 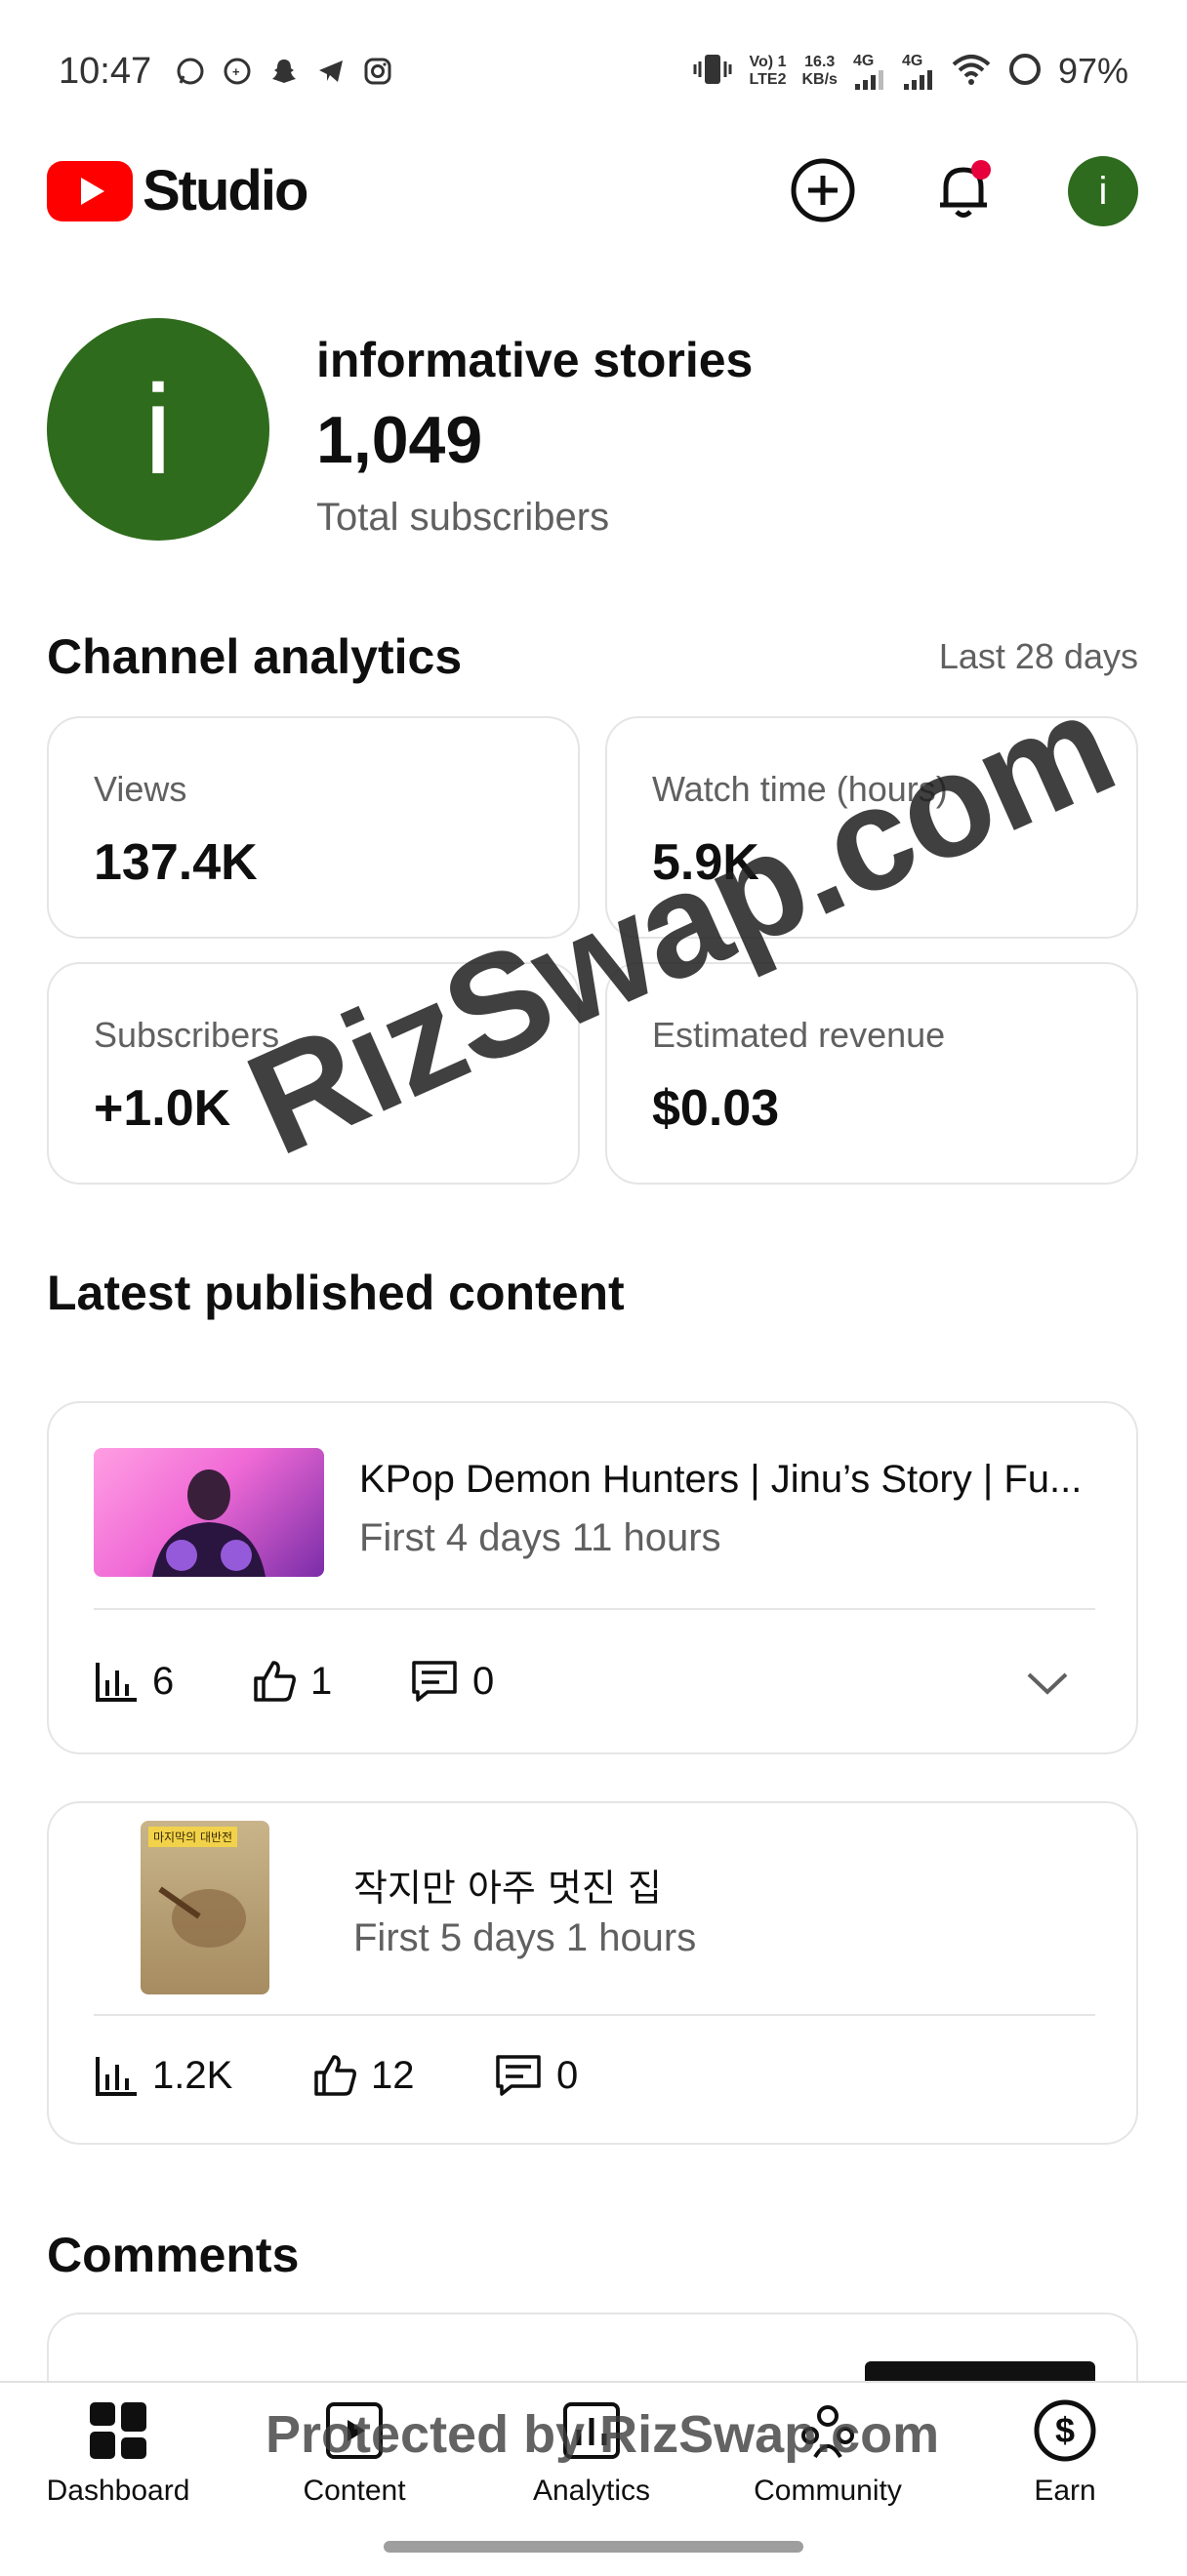 I want to click on thumbnail-caption: 마지막의 대반전, so click(x=193, y=1837).